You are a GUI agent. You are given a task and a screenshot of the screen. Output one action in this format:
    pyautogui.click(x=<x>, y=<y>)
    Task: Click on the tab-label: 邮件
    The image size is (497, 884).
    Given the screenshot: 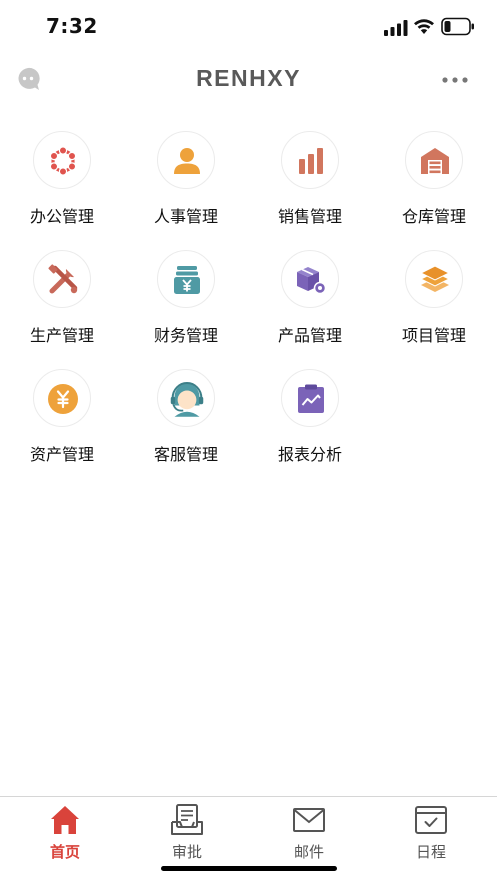 What is the action you would take?
    pyautogui.click(x=308, y=852)
    